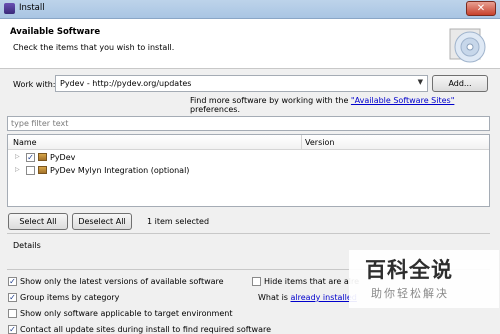  I want to click on available-sites-link: "Available Software Sites", so click(402, 100).